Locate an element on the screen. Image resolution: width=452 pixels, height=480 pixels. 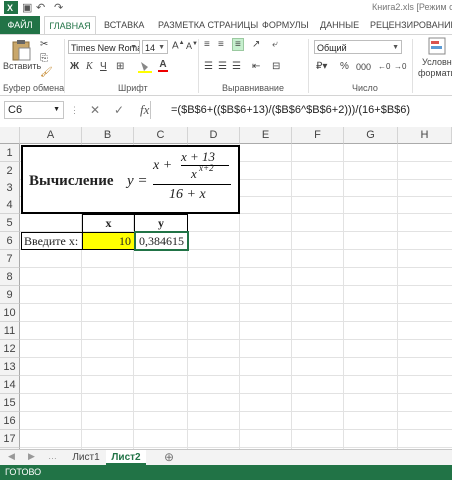
tab-data: ДАННЫЕ is located at coordinates (339, 25).